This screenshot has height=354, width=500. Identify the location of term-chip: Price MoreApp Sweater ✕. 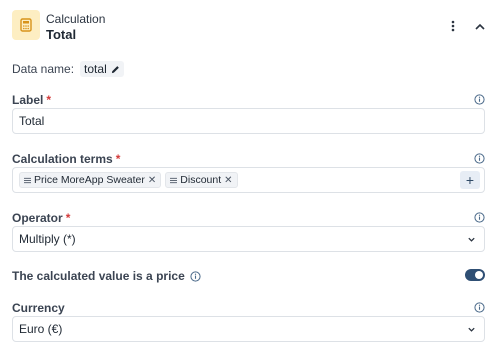
(90, 180).